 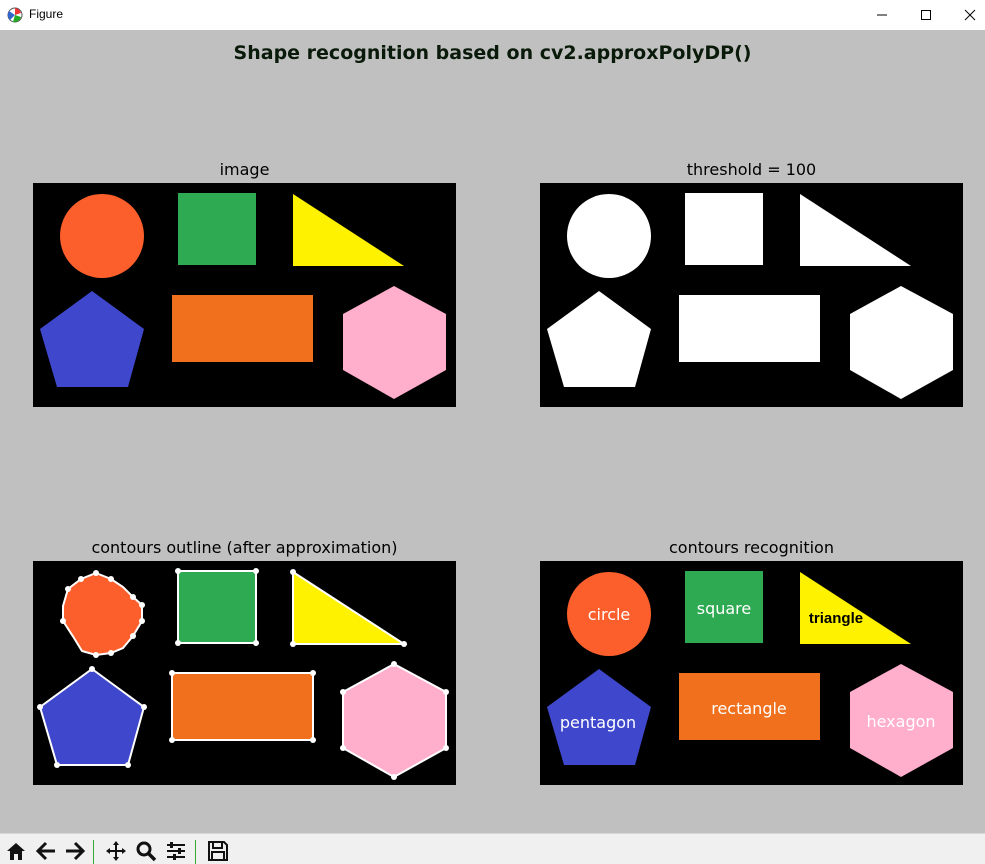 I want to click on circle-mask, so click(x=609, y=236).